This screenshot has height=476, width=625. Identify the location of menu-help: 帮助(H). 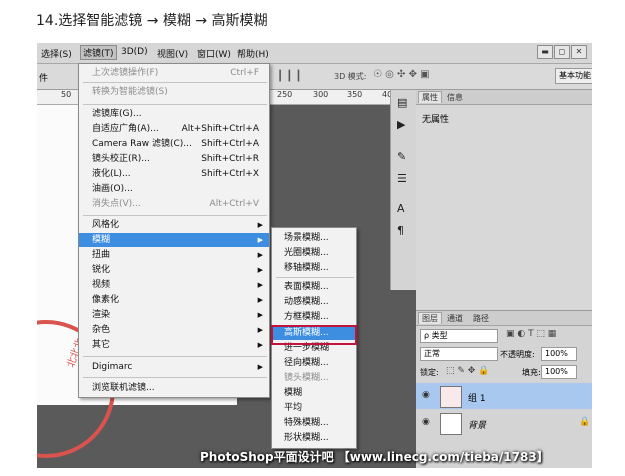
(253, 53).